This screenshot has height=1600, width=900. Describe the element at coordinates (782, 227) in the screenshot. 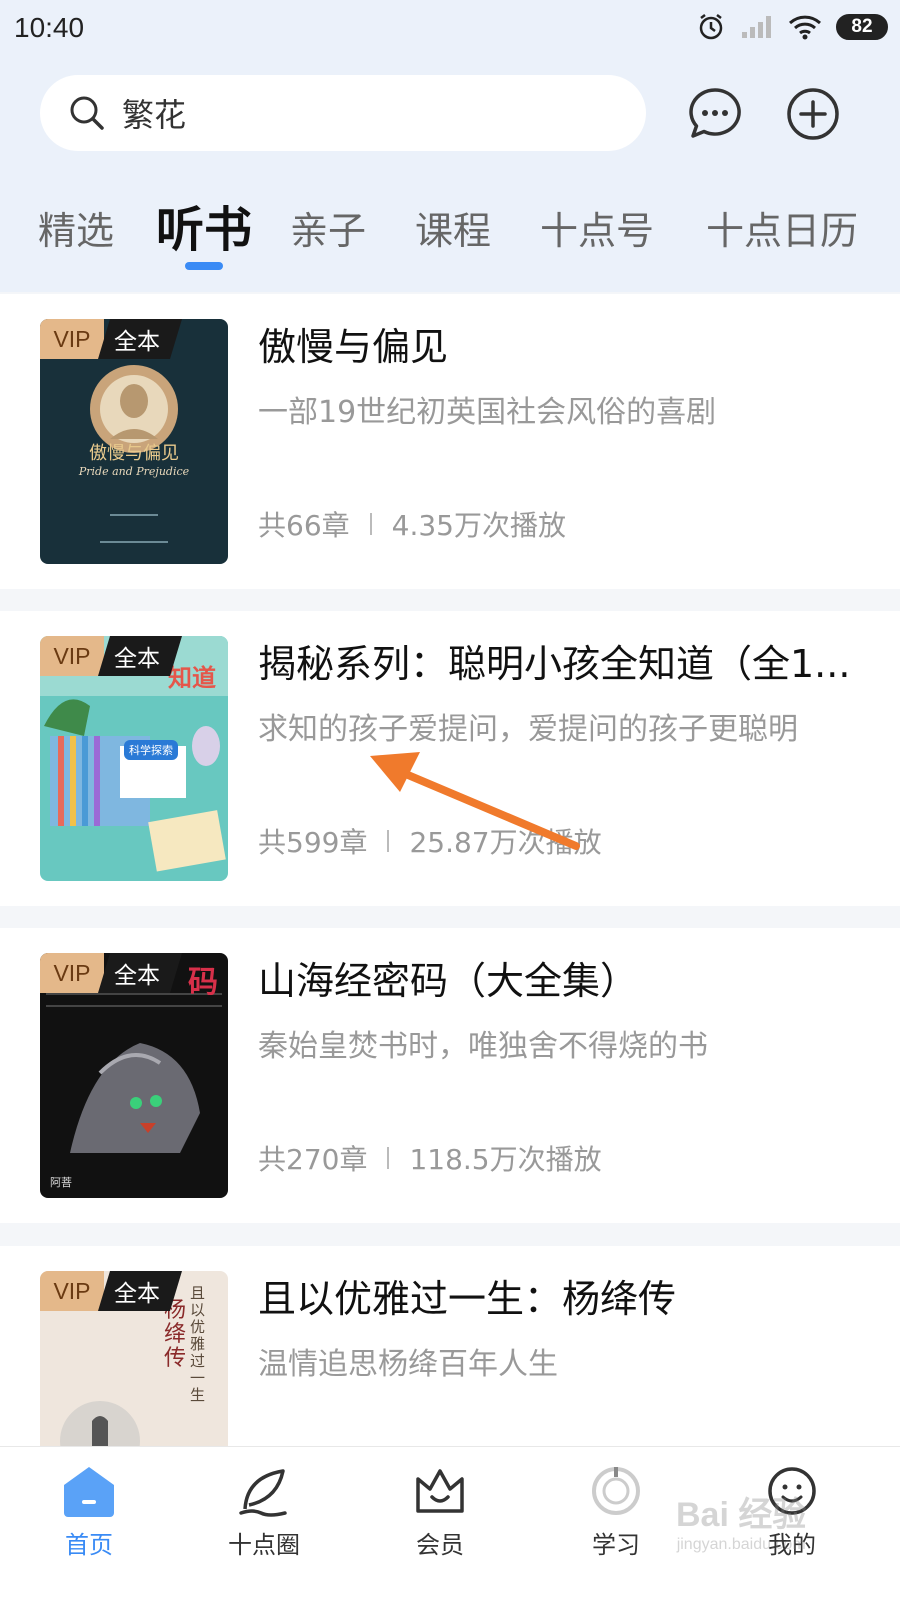

I see `tab-shidian-calendar: 十点日历` at that location.